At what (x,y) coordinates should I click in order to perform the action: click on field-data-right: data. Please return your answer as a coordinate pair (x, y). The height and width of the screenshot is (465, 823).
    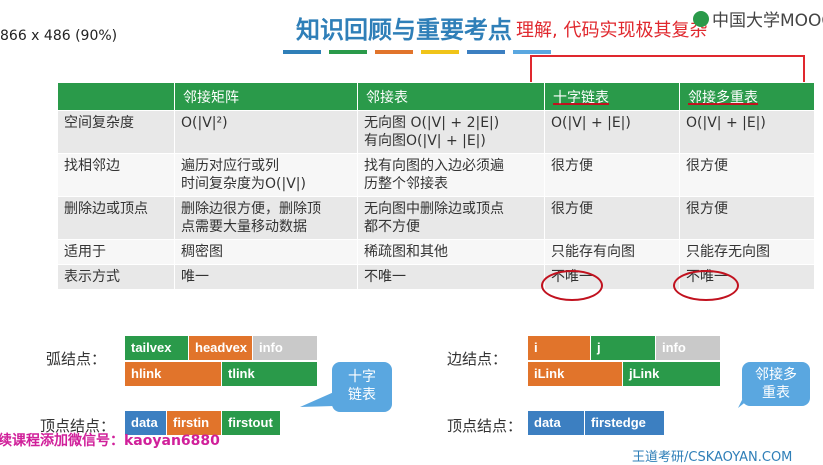
    Looking at the image, I should click on (556, 423).